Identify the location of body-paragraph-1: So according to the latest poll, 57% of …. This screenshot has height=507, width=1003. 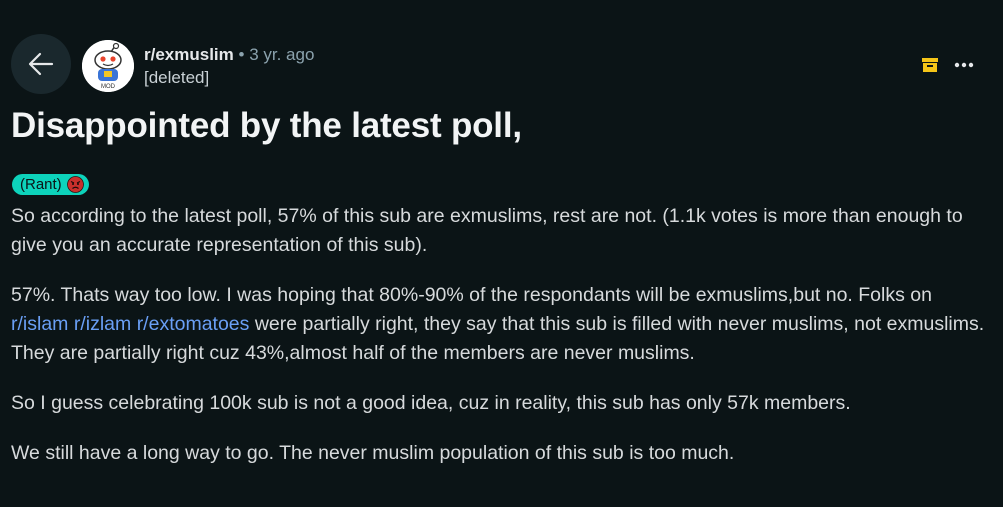
(487, 230).